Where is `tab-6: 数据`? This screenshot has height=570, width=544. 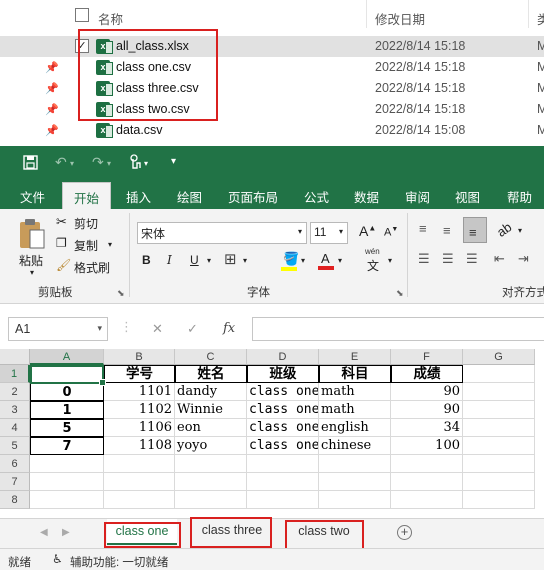 tab-6: 数据 is located at coordinates (366, 196).